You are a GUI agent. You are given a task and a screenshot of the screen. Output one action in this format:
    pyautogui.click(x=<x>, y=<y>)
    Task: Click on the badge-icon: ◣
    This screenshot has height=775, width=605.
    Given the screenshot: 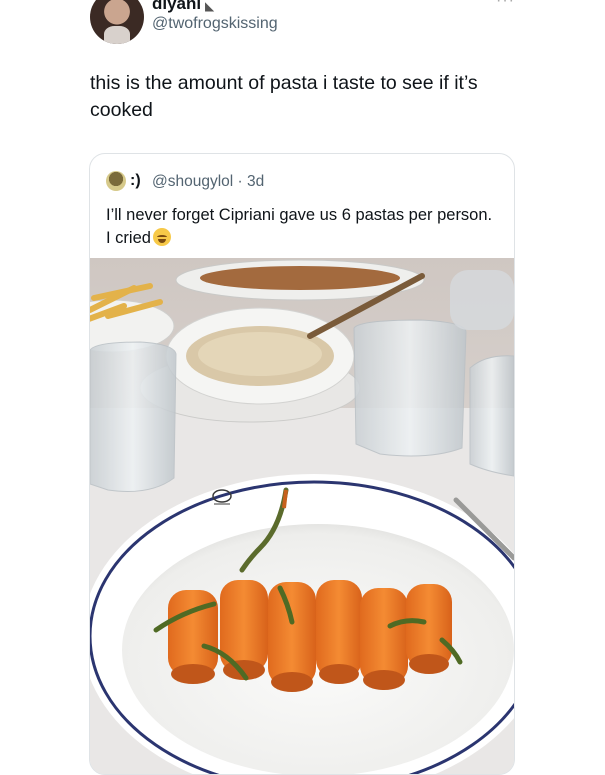 What is the action you would take?
    pyautogui.click(x=210, y=6)
    